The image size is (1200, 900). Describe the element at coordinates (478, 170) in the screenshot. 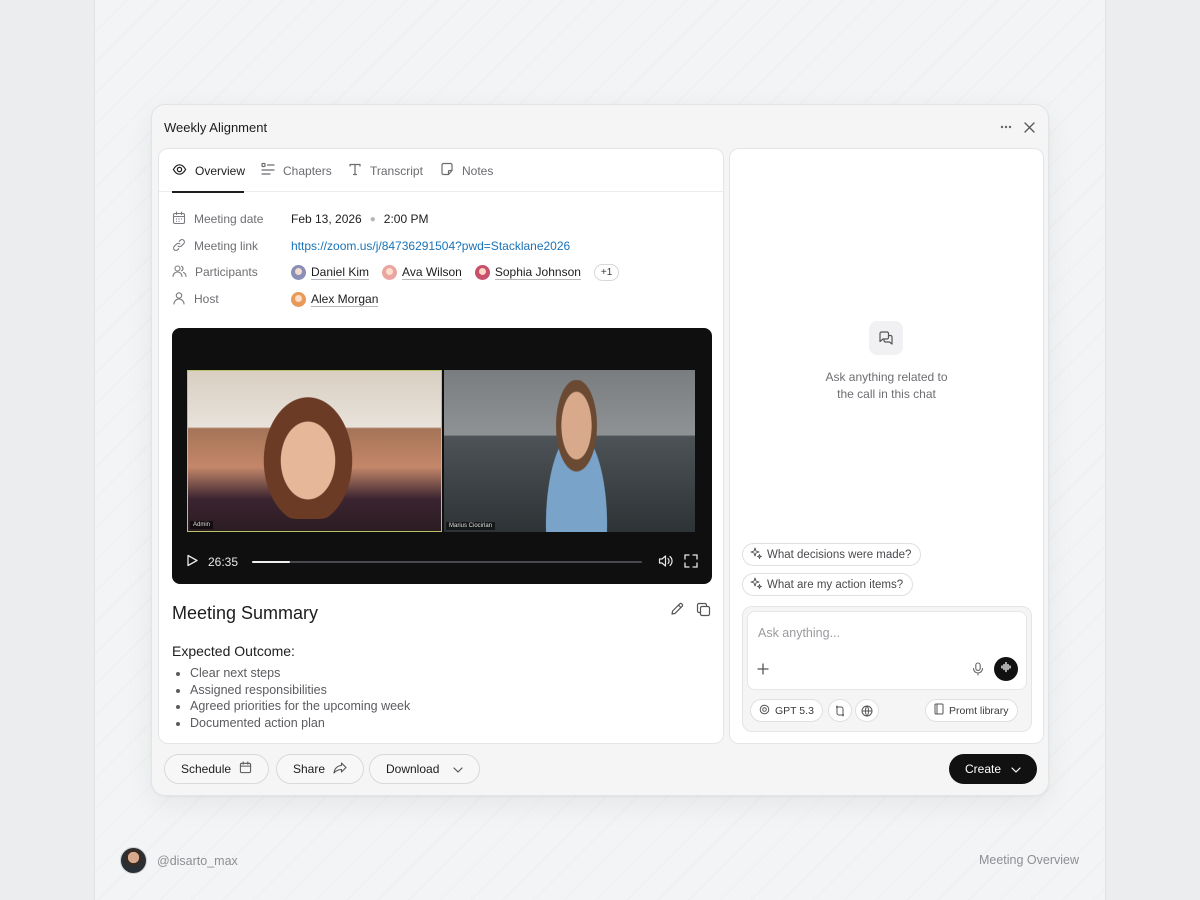

I see `tab-notes-label: Notes` at that location.